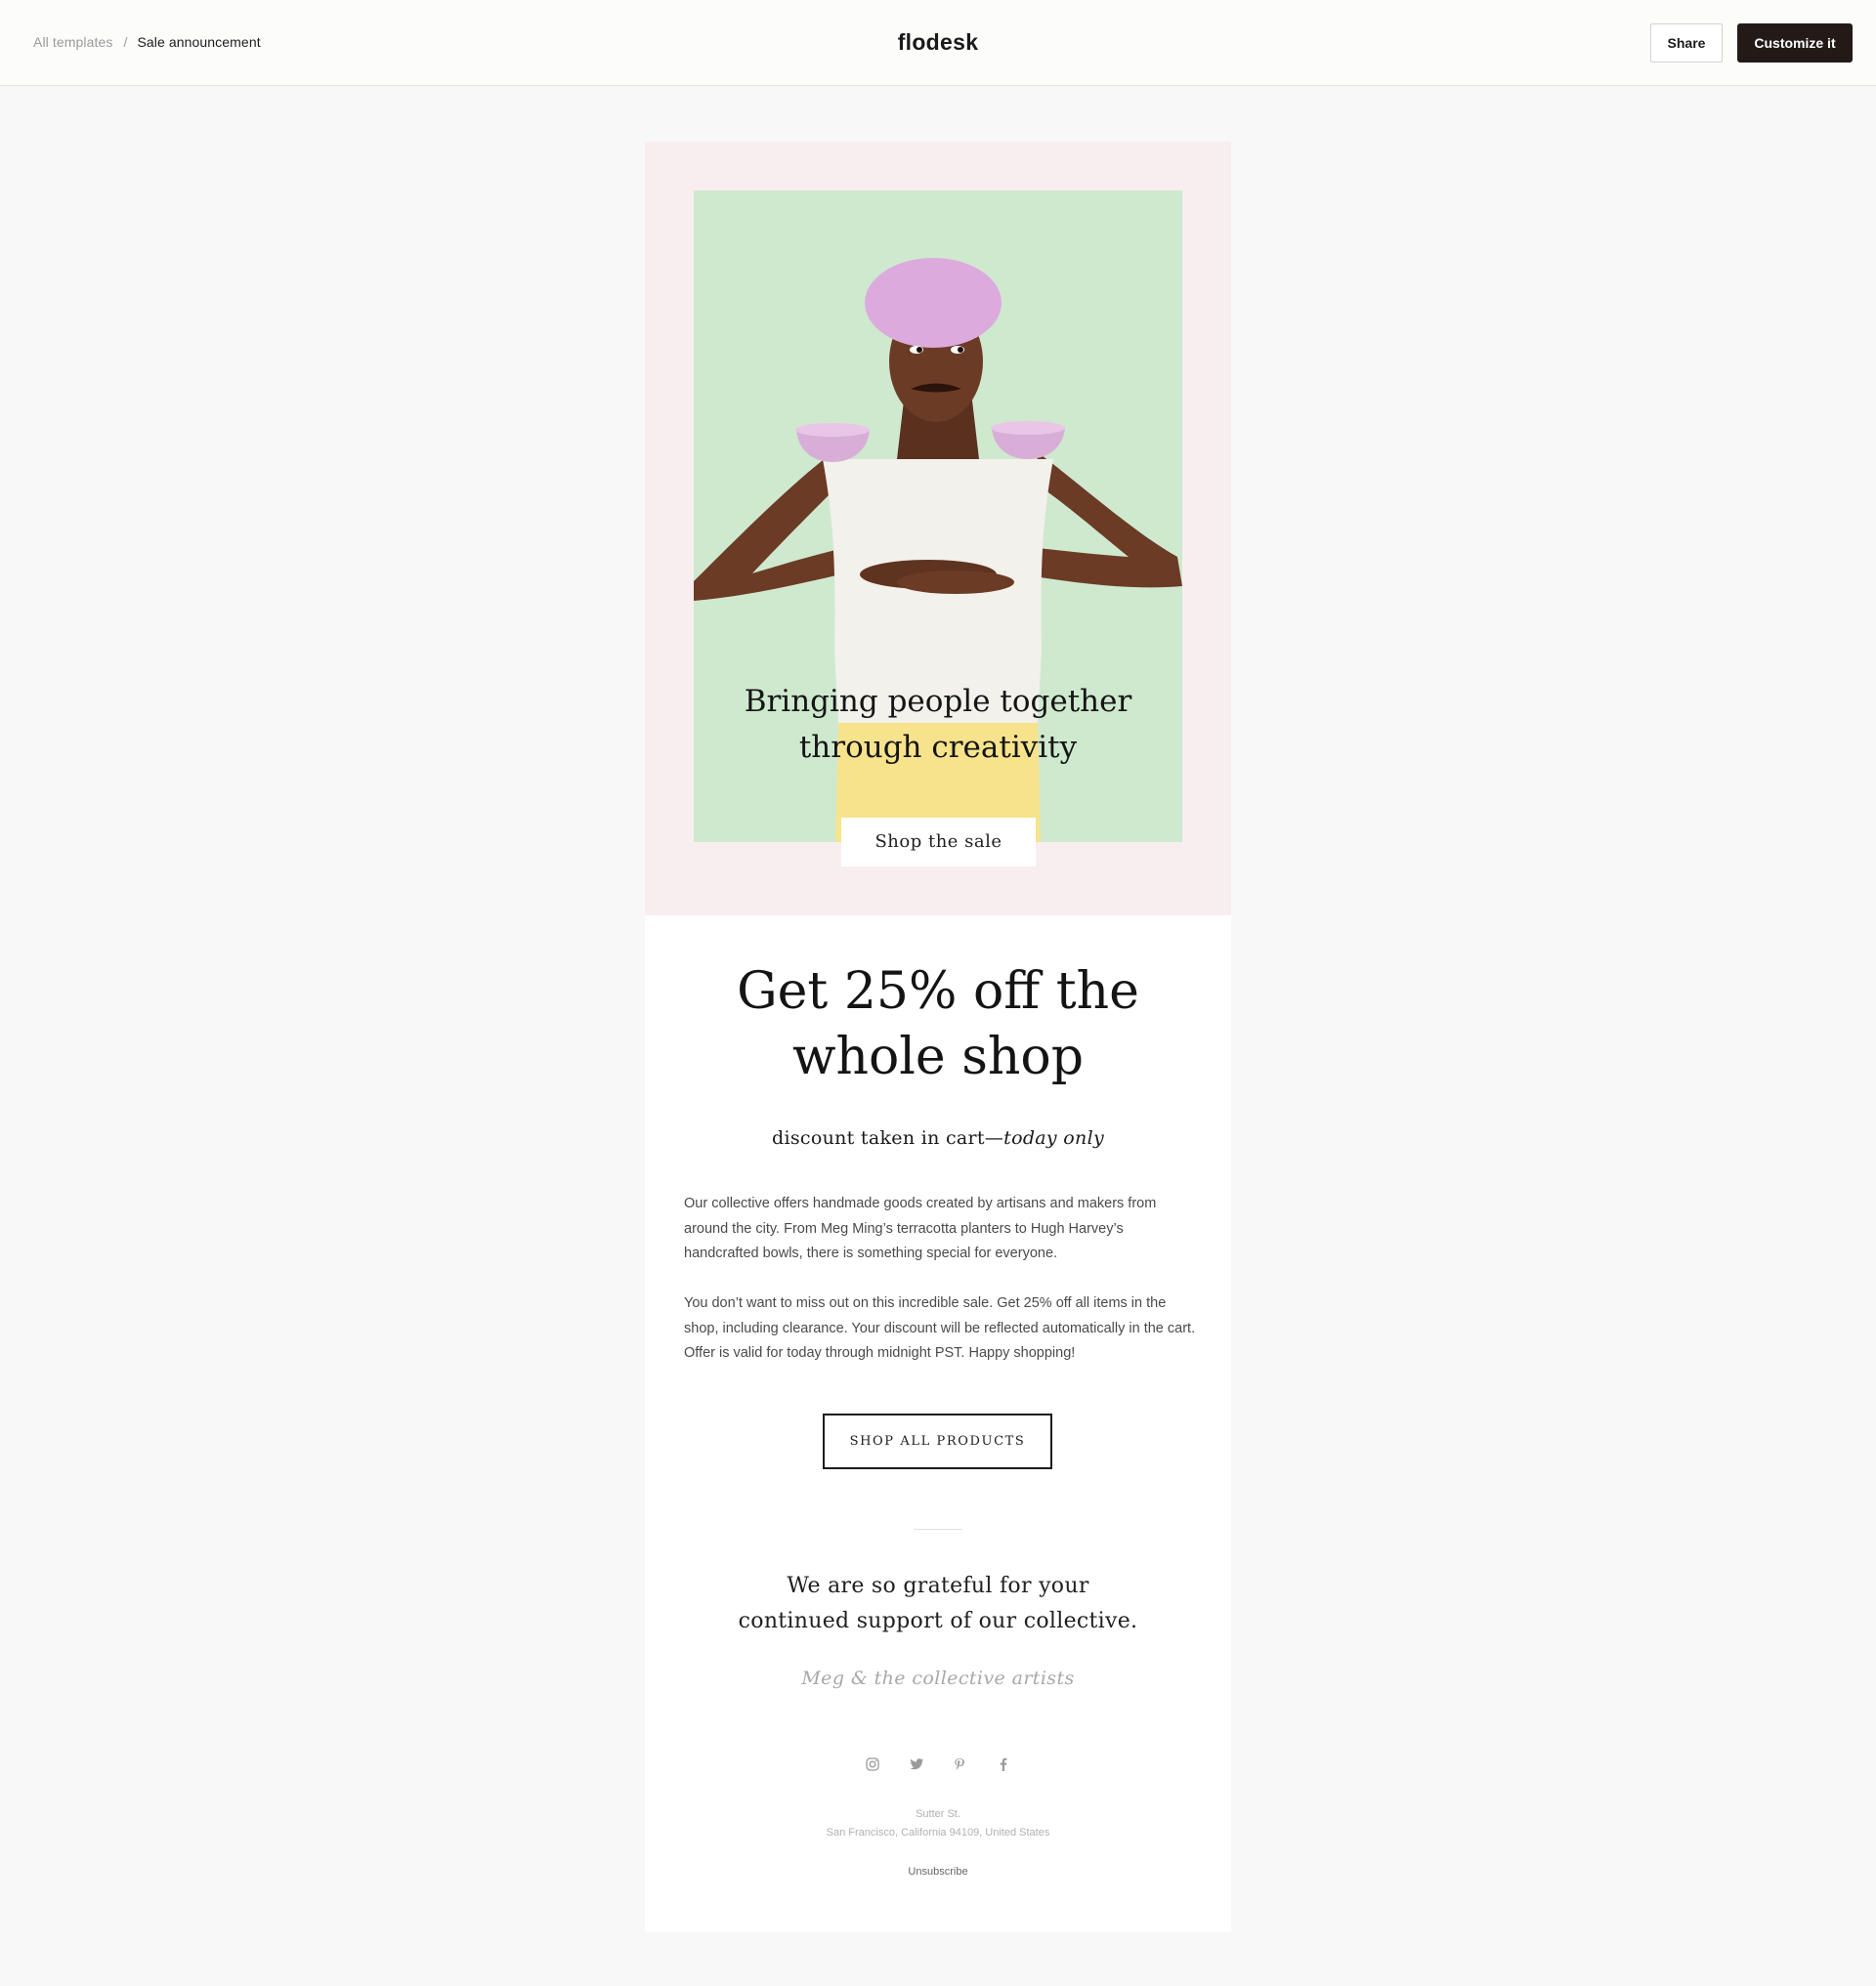 The image size is (1876, 1986). I want to click on unsubscribe-link: Unsubscribe, so click(938, 1872).